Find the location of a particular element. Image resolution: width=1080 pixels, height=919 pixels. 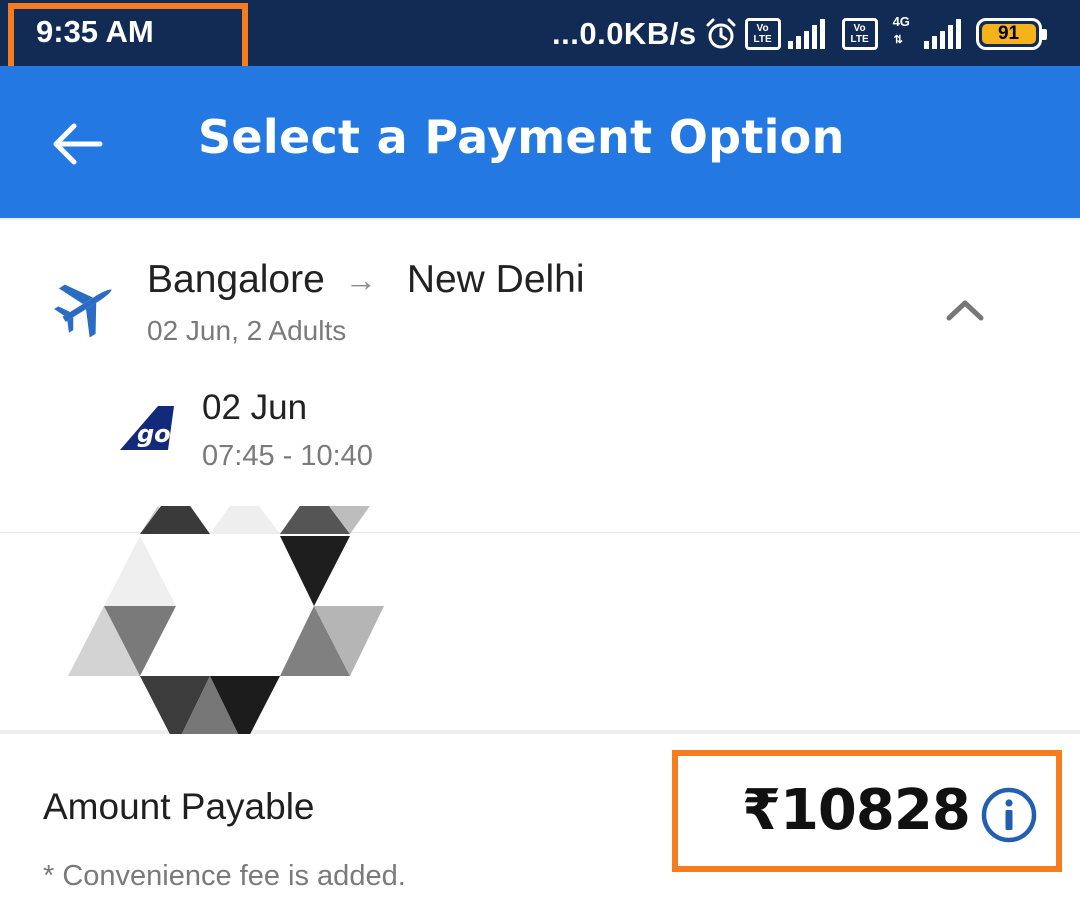

back-arrow-icon is located at coordinates (78, 144).